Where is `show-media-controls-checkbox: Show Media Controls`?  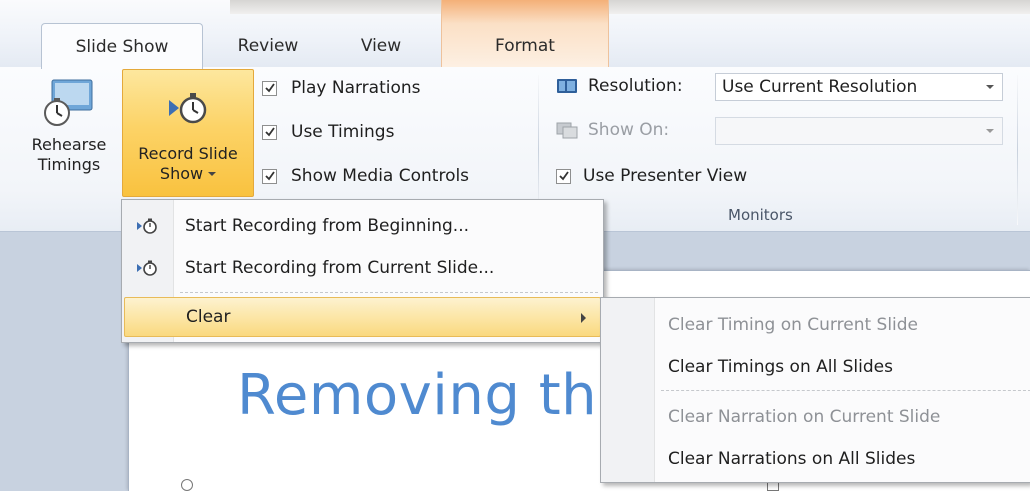 show-media-controls-checkbox: Show Media Controls is located at coordinates (365, 176).